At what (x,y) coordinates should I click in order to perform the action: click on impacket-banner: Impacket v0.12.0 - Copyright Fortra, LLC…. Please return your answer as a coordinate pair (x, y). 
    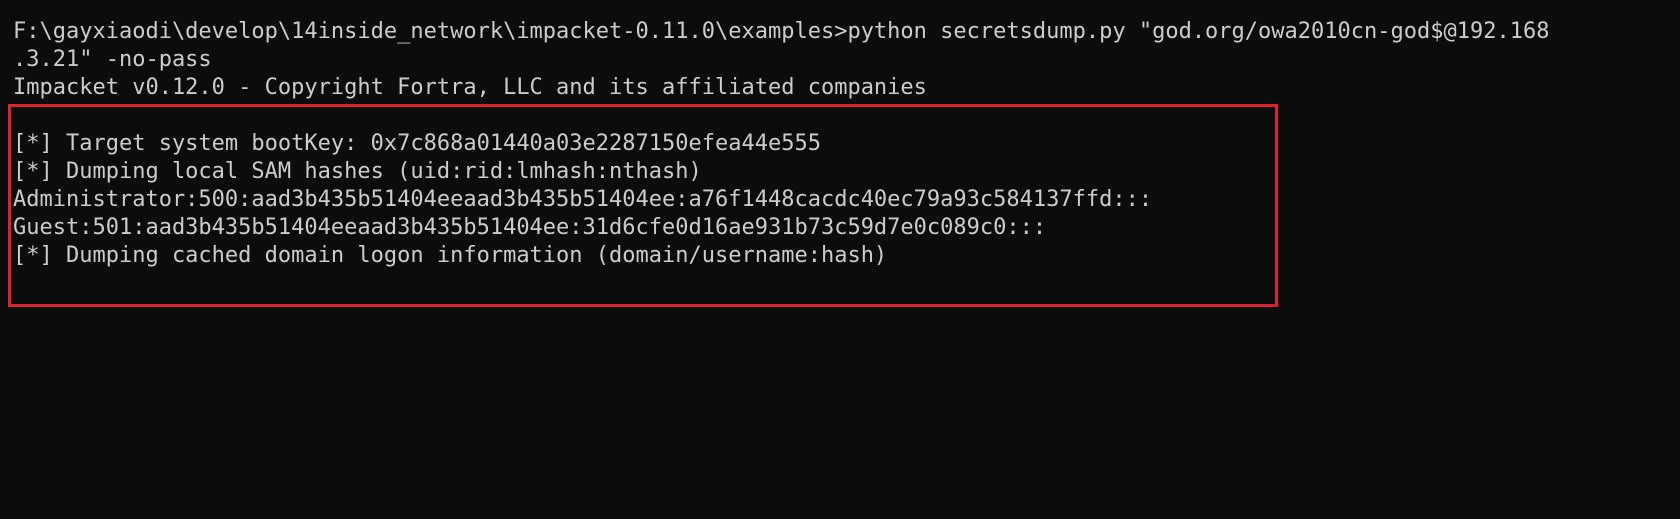
    Looking at the image, I should click on (470, 87).